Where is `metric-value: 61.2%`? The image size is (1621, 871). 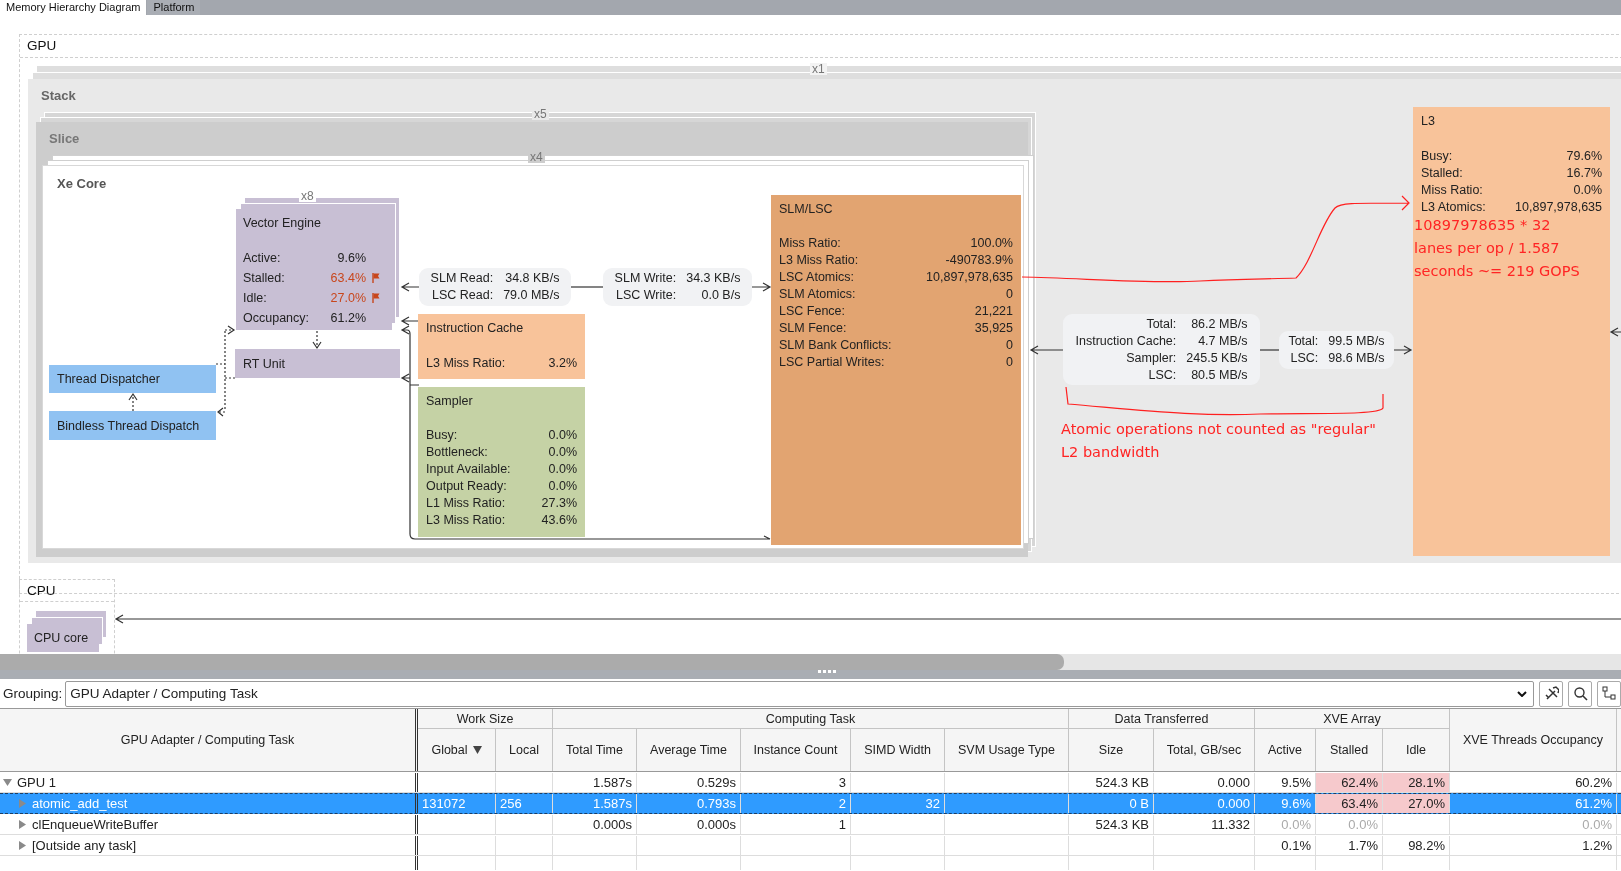 metric-value: 61.2% is located at coordinates (347, 318).